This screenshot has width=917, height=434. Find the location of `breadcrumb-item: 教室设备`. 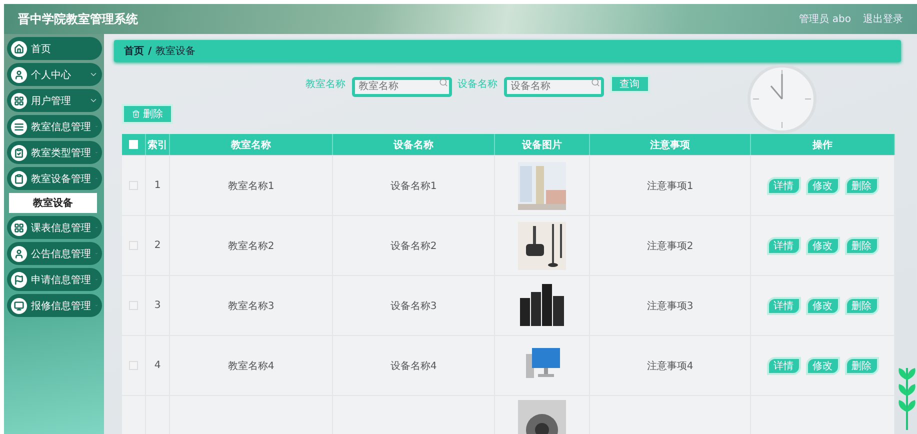

breadcrumb-item: 教室设备 is located at coordinates (176, 51).